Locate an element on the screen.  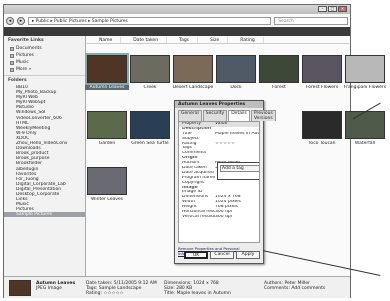
comments-label: Comments: is located at coordinates (277, 288).